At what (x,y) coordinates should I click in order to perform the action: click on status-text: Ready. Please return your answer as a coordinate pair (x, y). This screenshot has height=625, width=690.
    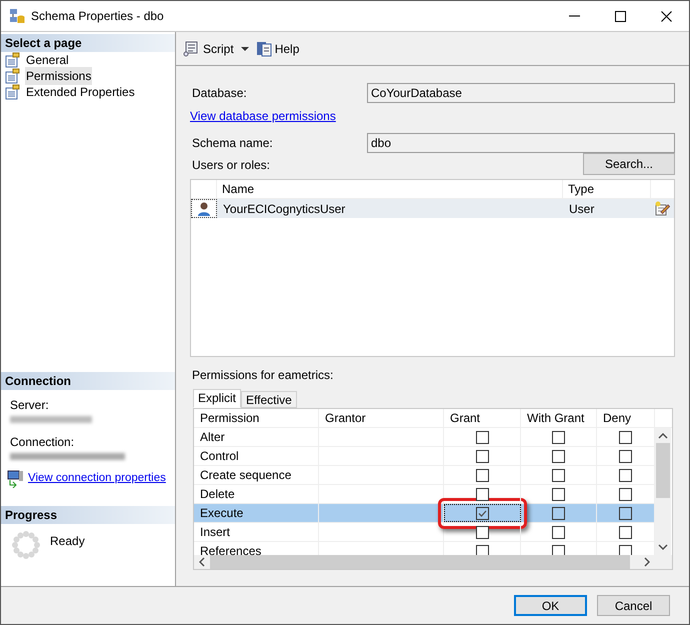
    Looking at the image, I should click on (67, 541).